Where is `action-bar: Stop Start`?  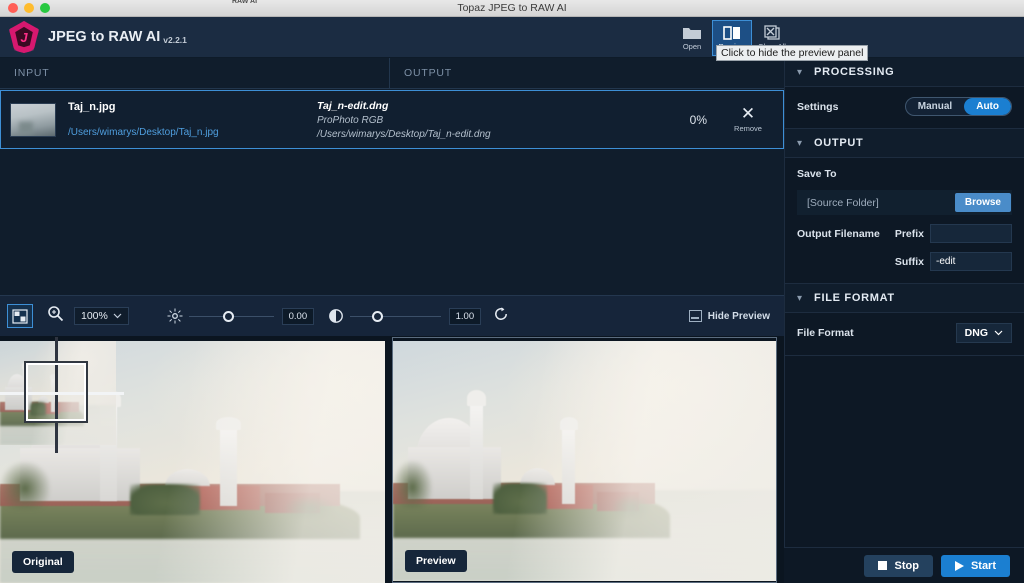
action-bar: Stop Start is located at coordinates (904, 565).